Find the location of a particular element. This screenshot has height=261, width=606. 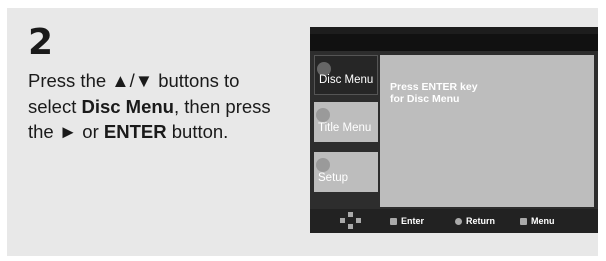

up-down-arrows: ▲/▼ is located at coordinates (132, 80).